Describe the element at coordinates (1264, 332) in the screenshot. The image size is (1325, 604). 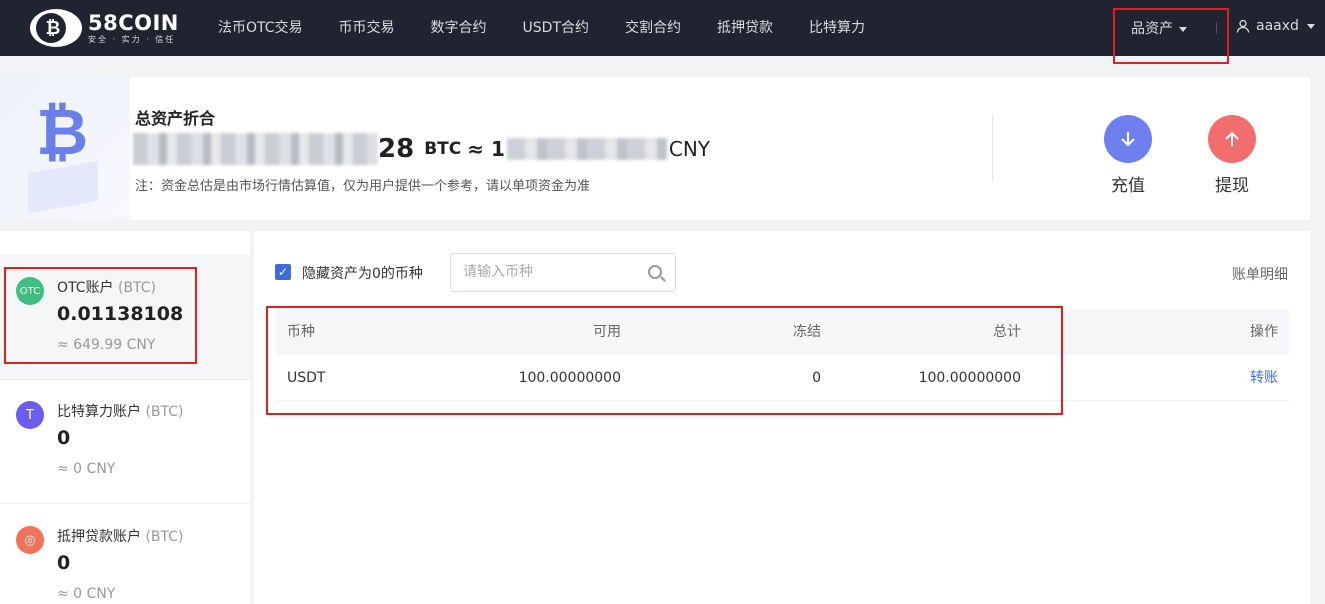
I see `col-action: 操作` at that location.